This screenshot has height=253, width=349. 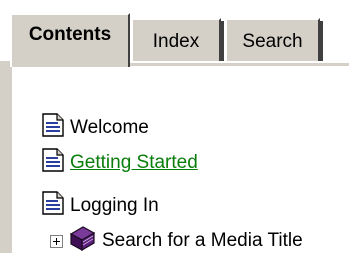 I want to click on tab-search-label: Search, so click(x=272, y=41).